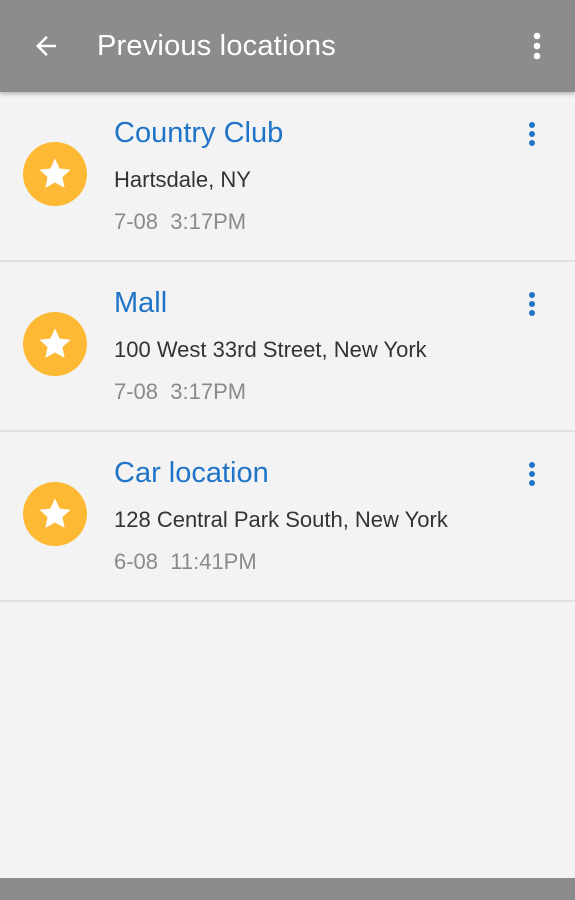 This screenshot has height=900, width=575. I want to click on location-address: 128 Central Park South, New York, so click(281, 519).